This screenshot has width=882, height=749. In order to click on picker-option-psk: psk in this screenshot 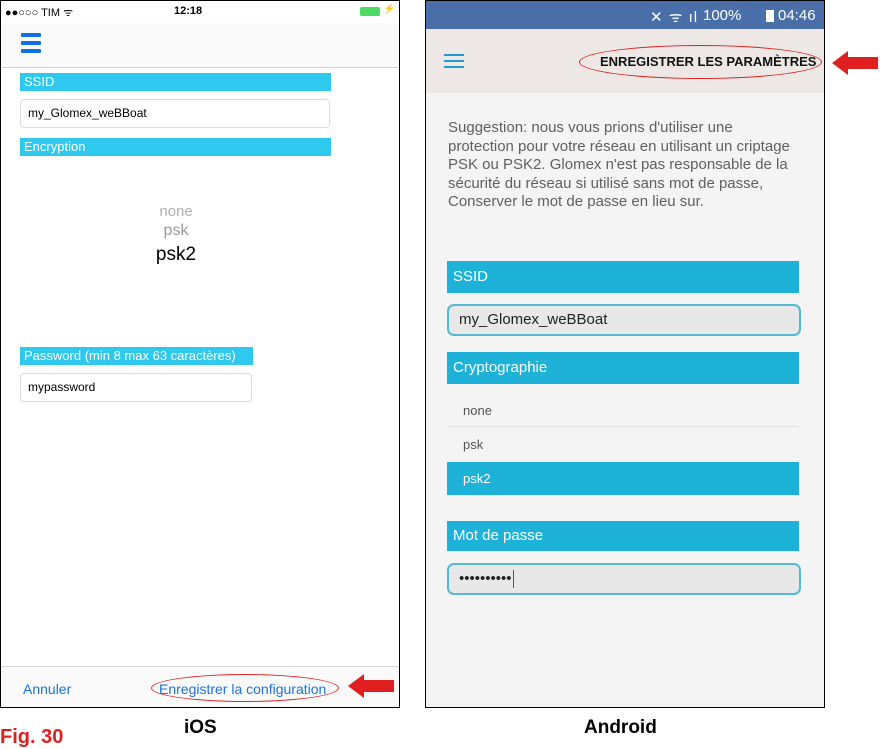, I will do `click(176, 231)`.